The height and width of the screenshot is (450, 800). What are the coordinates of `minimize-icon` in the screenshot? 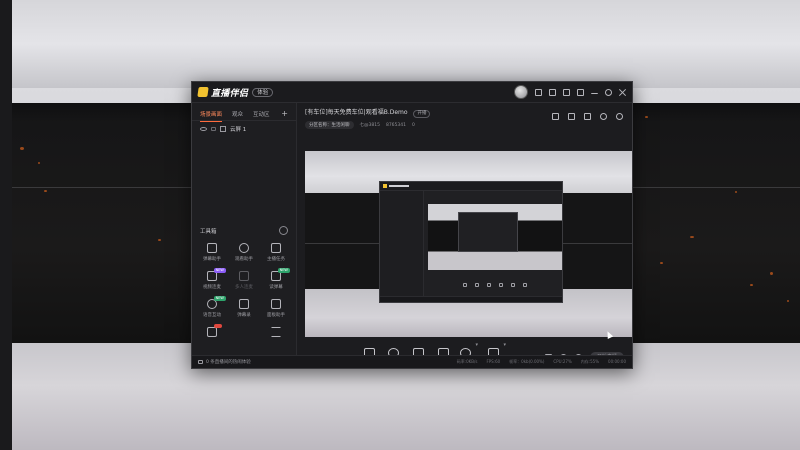 It's located at (594, 92).